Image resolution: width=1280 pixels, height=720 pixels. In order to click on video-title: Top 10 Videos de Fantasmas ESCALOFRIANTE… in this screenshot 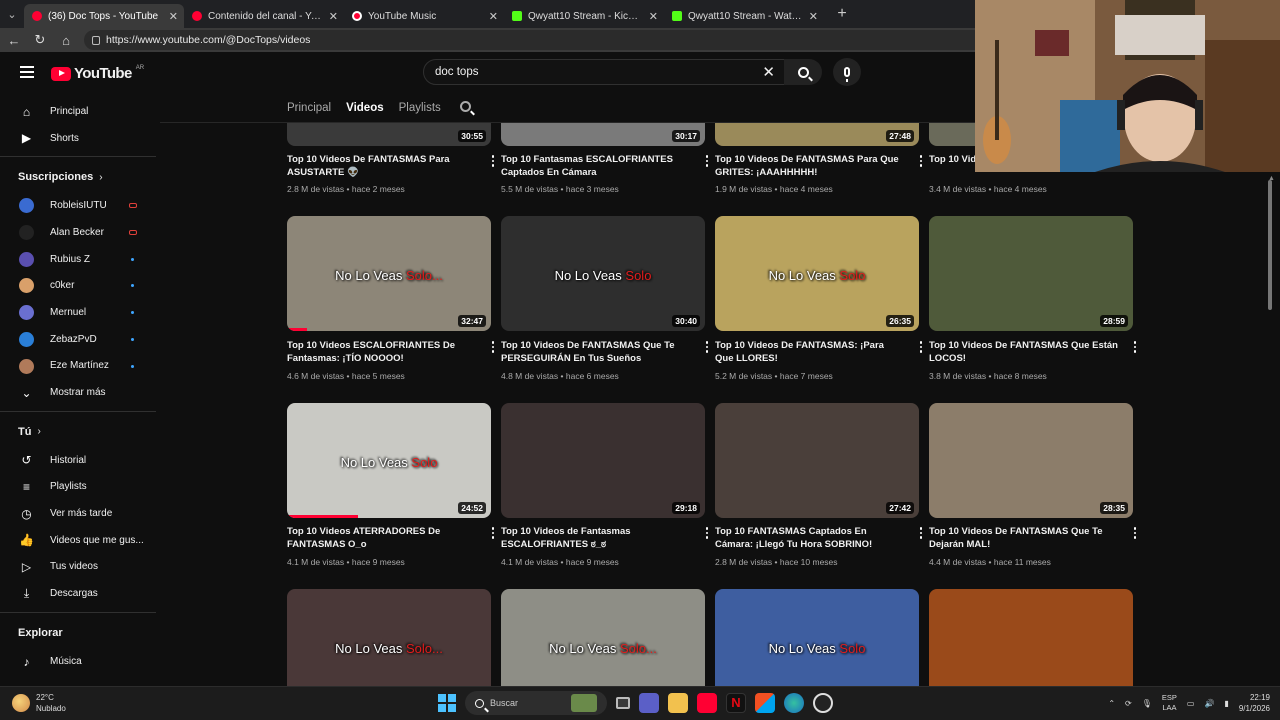, I will do `click(596, 538)`.